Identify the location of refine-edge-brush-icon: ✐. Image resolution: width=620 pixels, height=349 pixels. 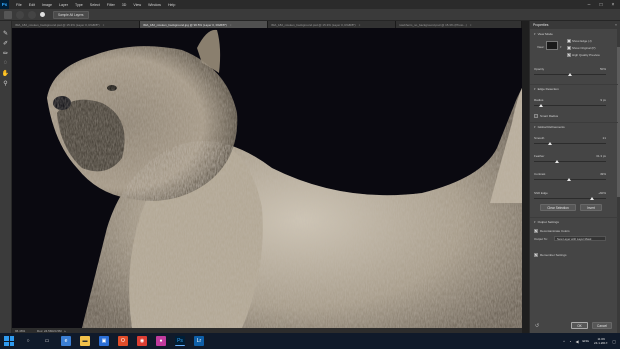
(6, 43).